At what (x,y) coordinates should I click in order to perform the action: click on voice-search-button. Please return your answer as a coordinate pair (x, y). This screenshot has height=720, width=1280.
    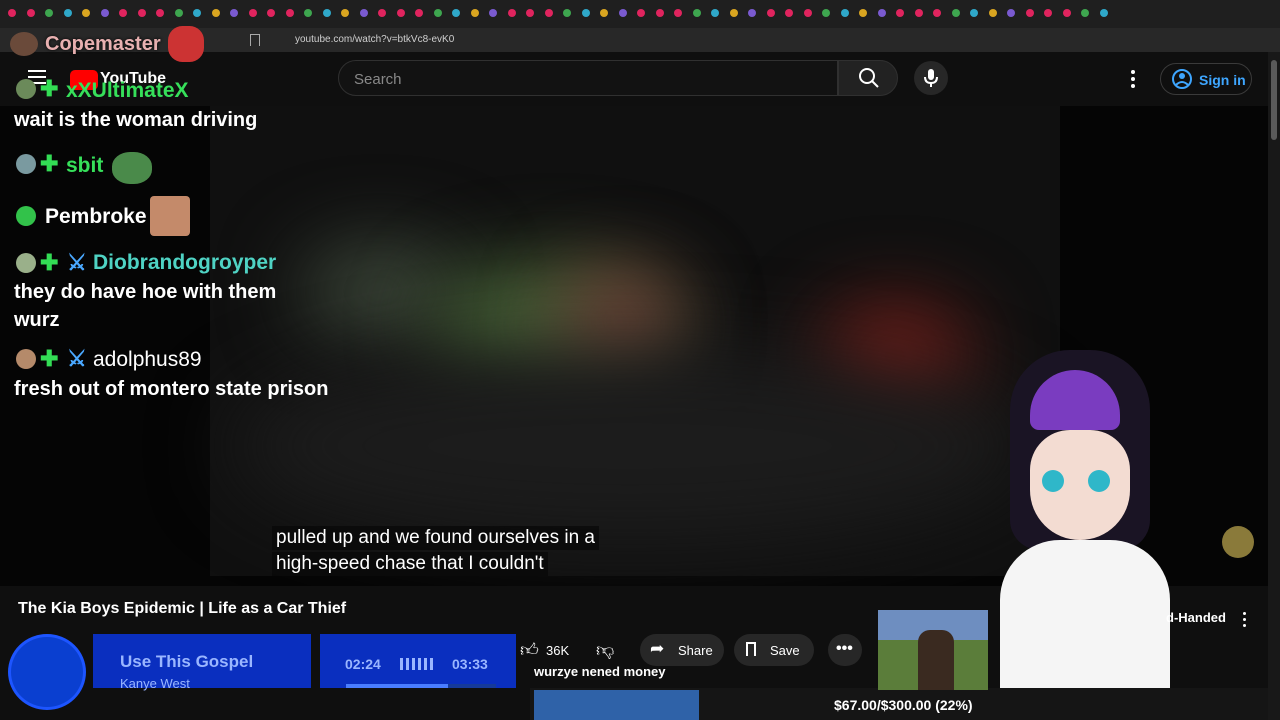
    Looking at the image, I should click on (931, 78).